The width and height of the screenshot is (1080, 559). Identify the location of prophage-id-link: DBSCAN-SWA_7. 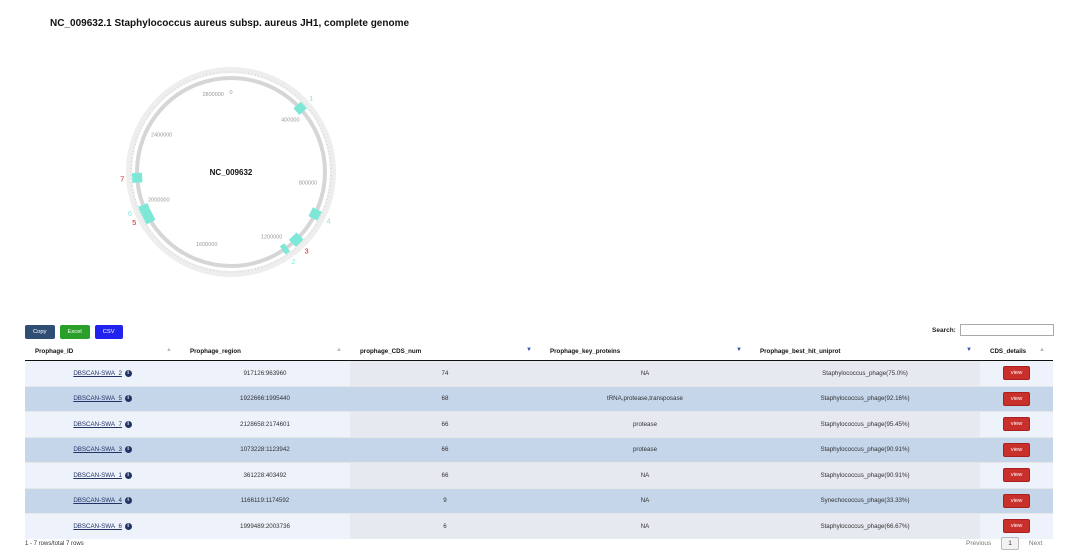
(97, 424).